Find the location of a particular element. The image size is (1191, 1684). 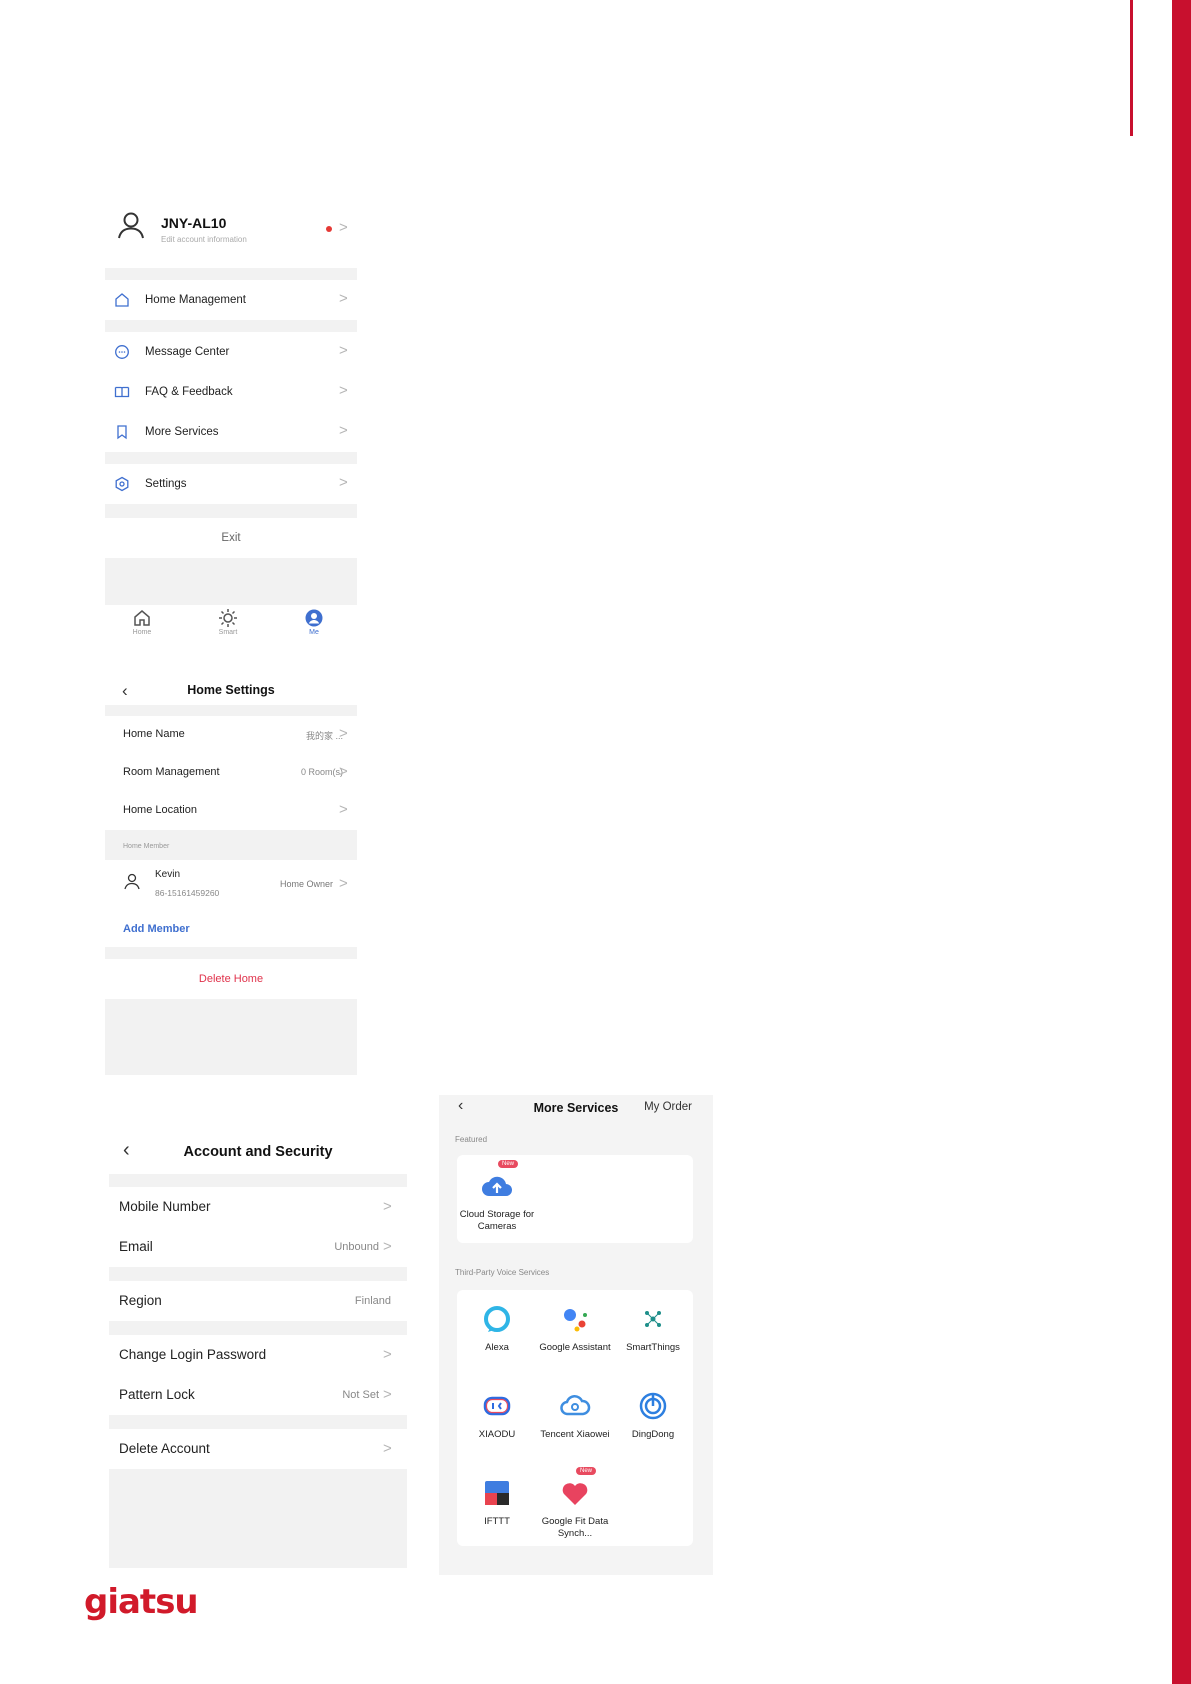

alexa-ring-icon is located at coordinates (497, 1319).